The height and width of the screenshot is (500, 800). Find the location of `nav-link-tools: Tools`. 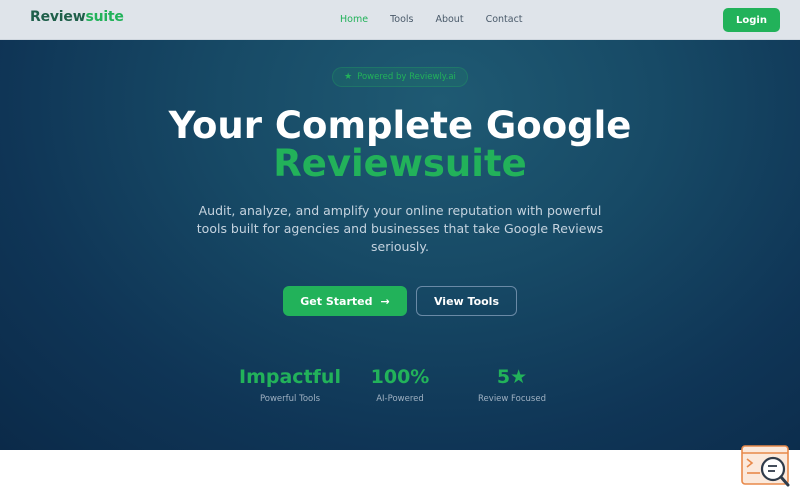

nav-link-tools: Tools is located at coordinates (401, 19).